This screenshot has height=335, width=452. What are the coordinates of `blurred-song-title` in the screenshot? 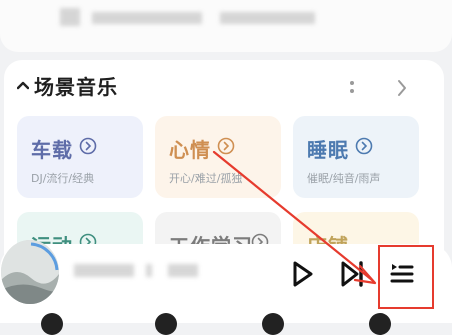 It's located at (104, 270).